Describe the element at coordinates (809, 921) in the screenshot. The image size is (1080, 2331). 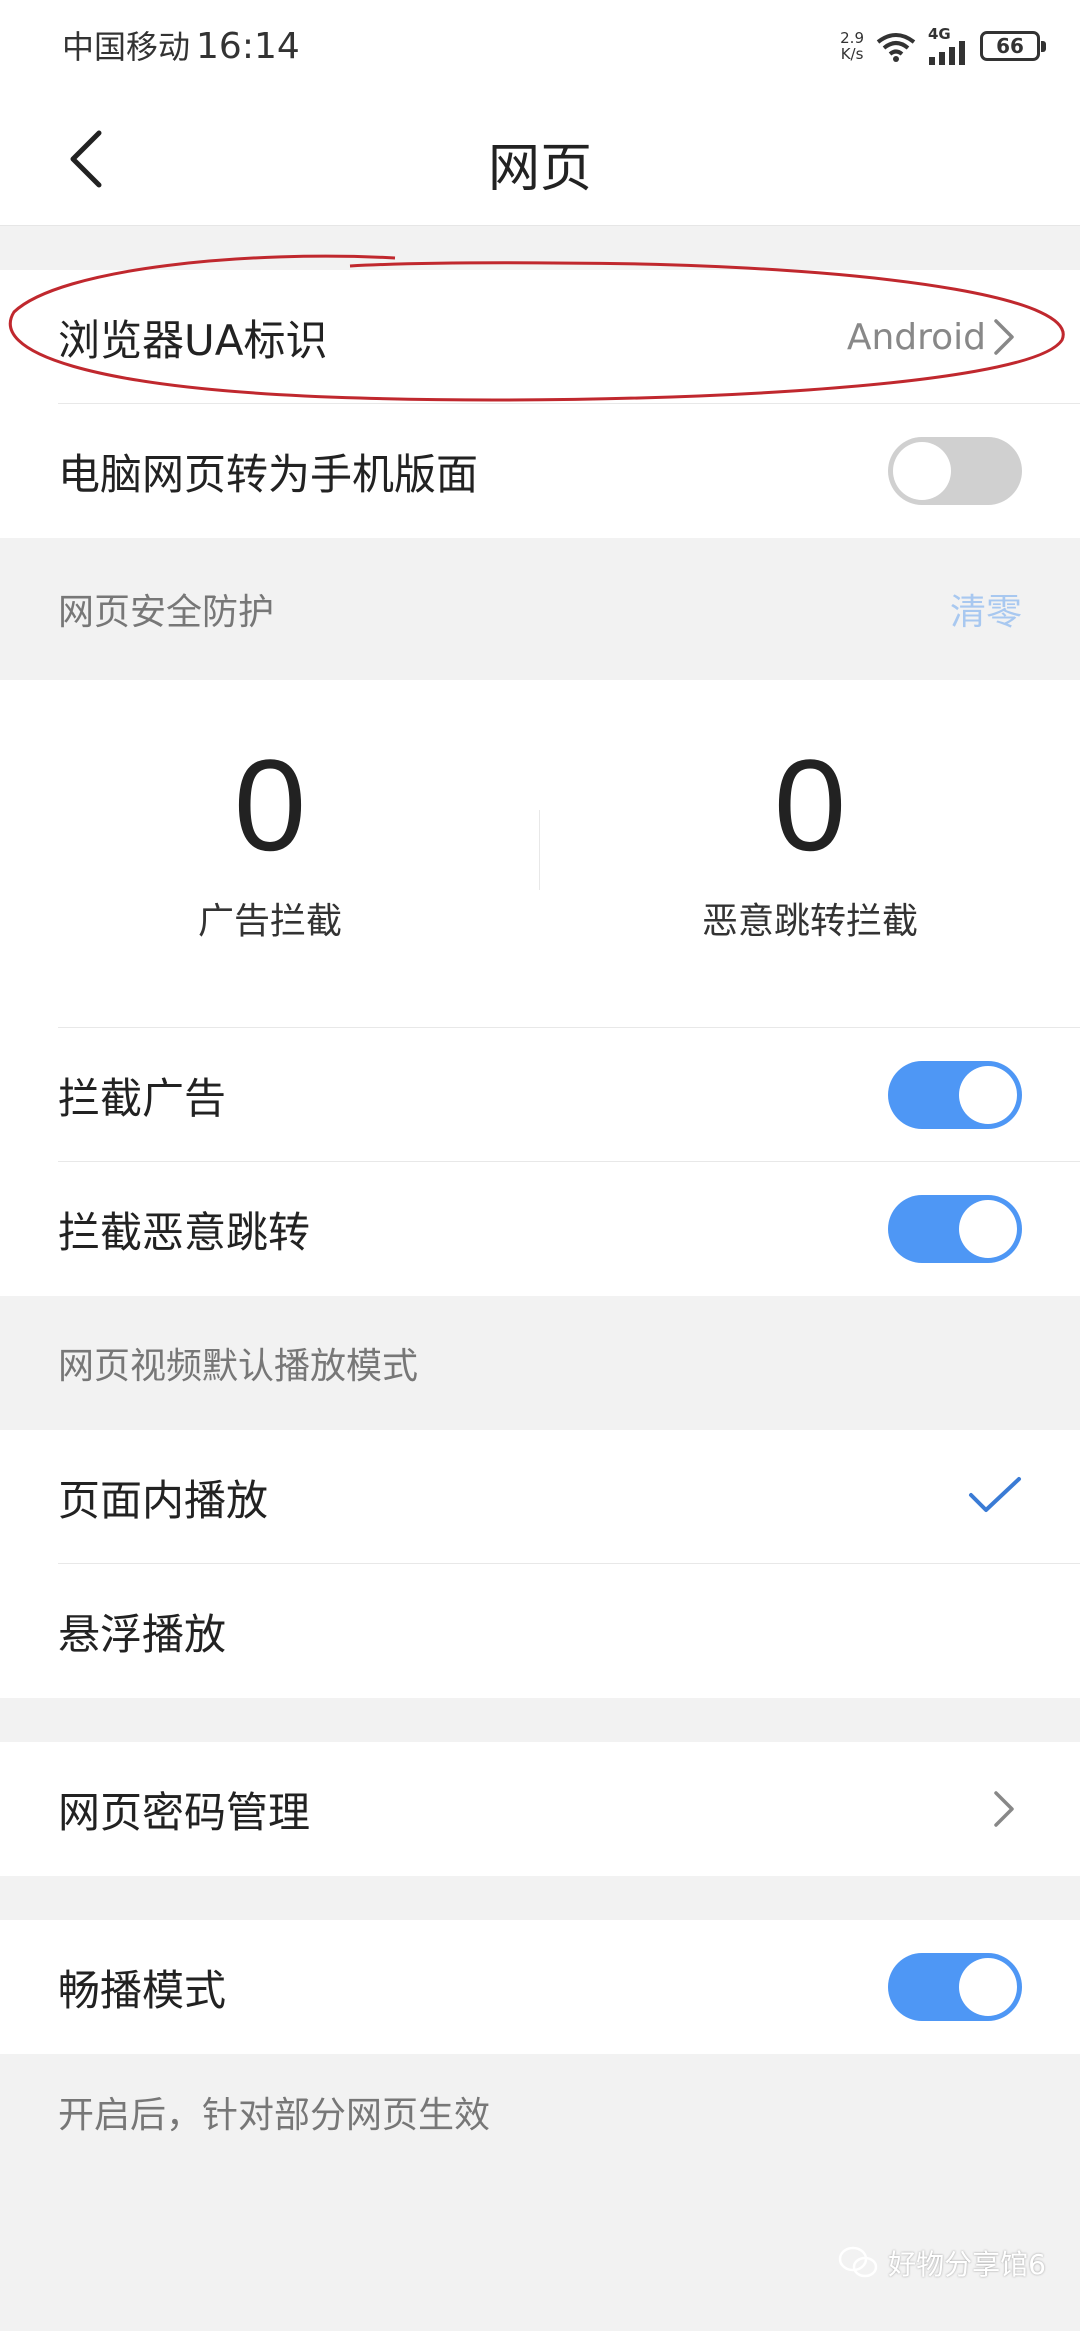
I see `redirects-blocked-label: 恶意跳转拦截` at that location.